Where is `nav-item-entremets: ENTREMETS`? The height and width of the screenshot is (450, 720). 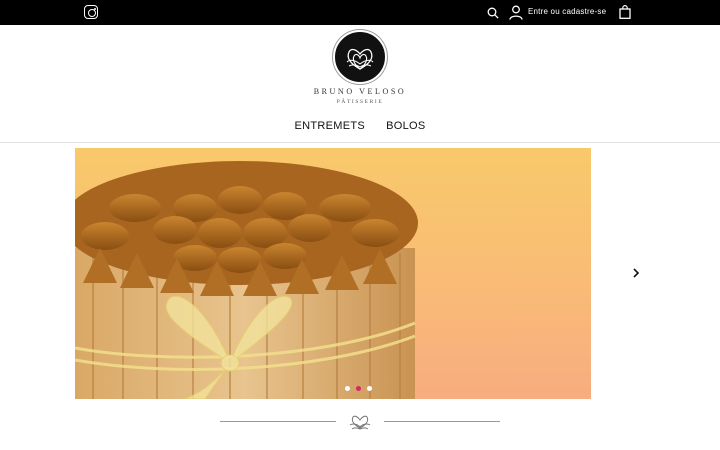 nav-item-entremets: ENTREMETS is located at coordinates (329, 126).